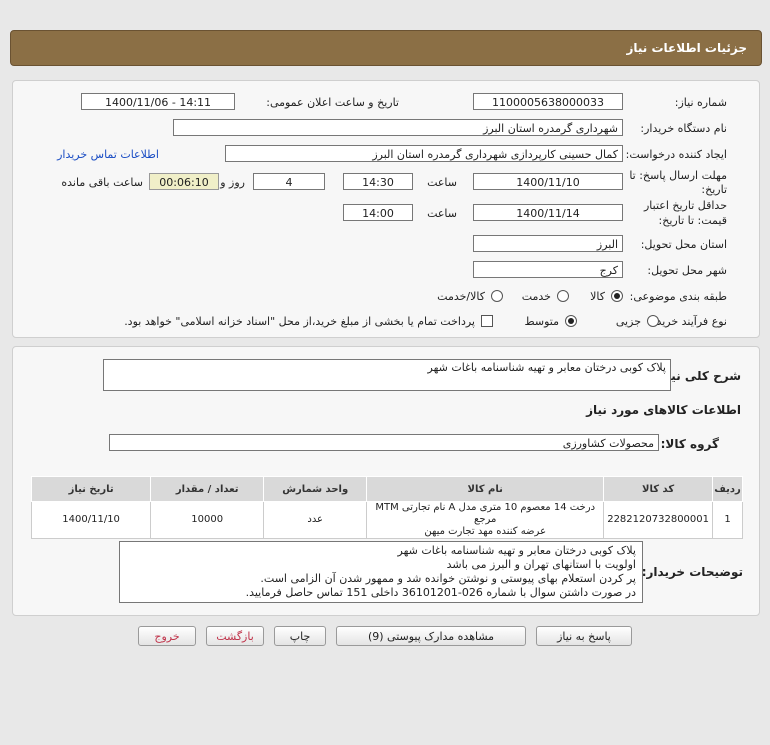 Image resolution: width=770 pixels, height=745 pixels. I want to click on announce-label: تاریخ و ساعت اعلان عمومی:, so click(332, 102).